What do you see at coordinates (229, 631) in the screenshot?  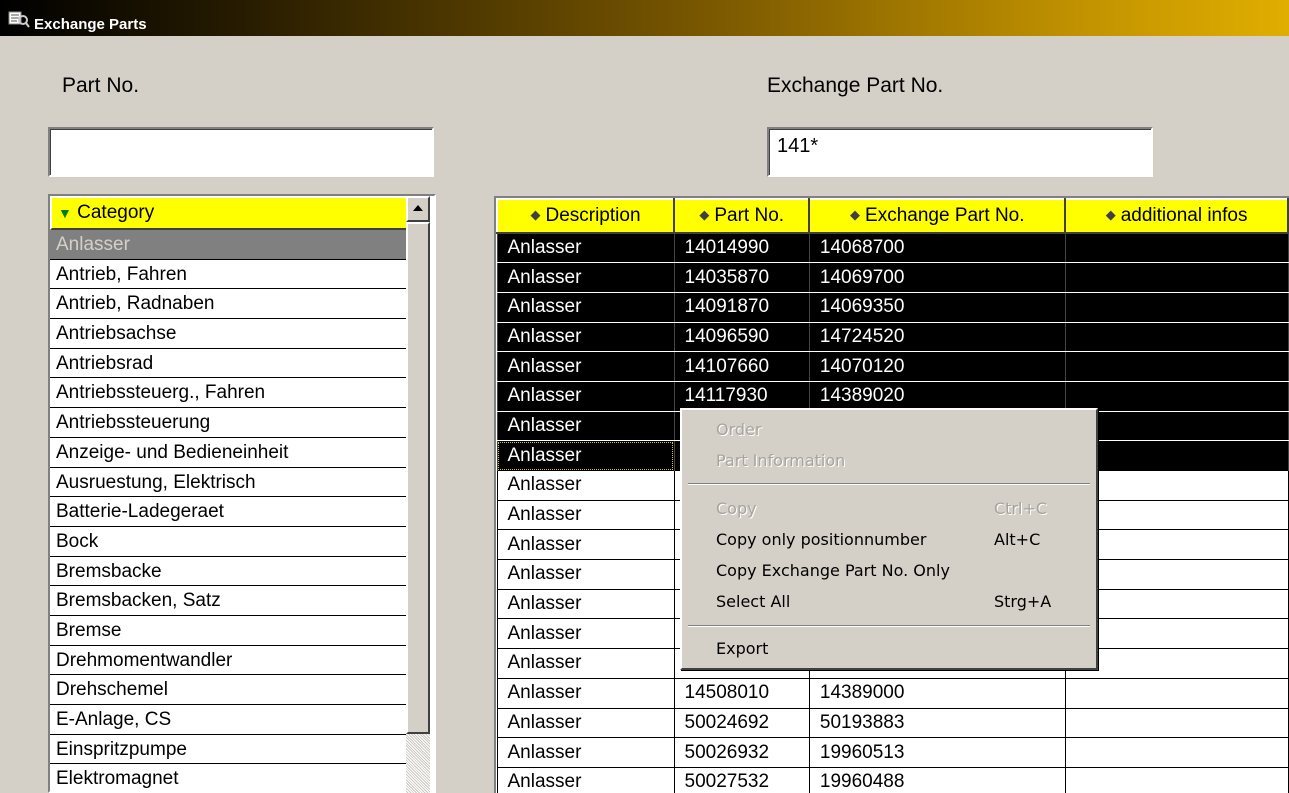 I see `category-list-item: Bremse` at bounding box center [229, 631].